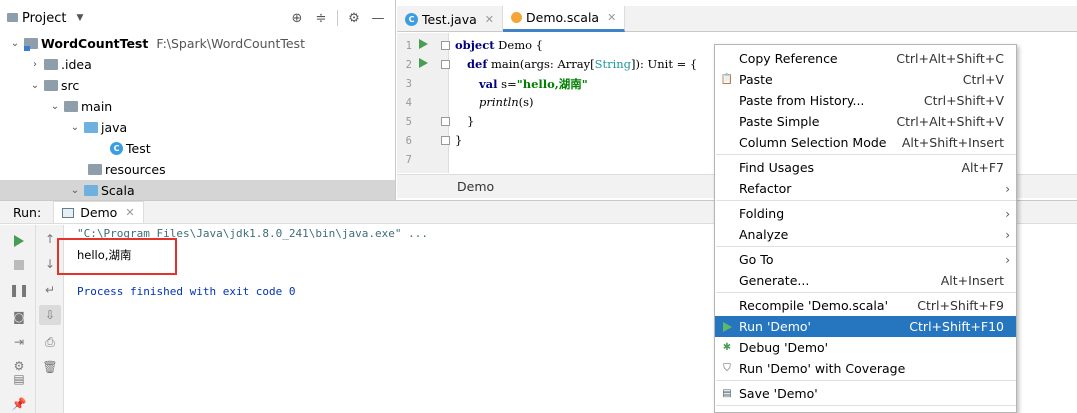 The width and height of the screenshot is (1077, 413). I want to click on java-class-icon: C, so click(116, 148).